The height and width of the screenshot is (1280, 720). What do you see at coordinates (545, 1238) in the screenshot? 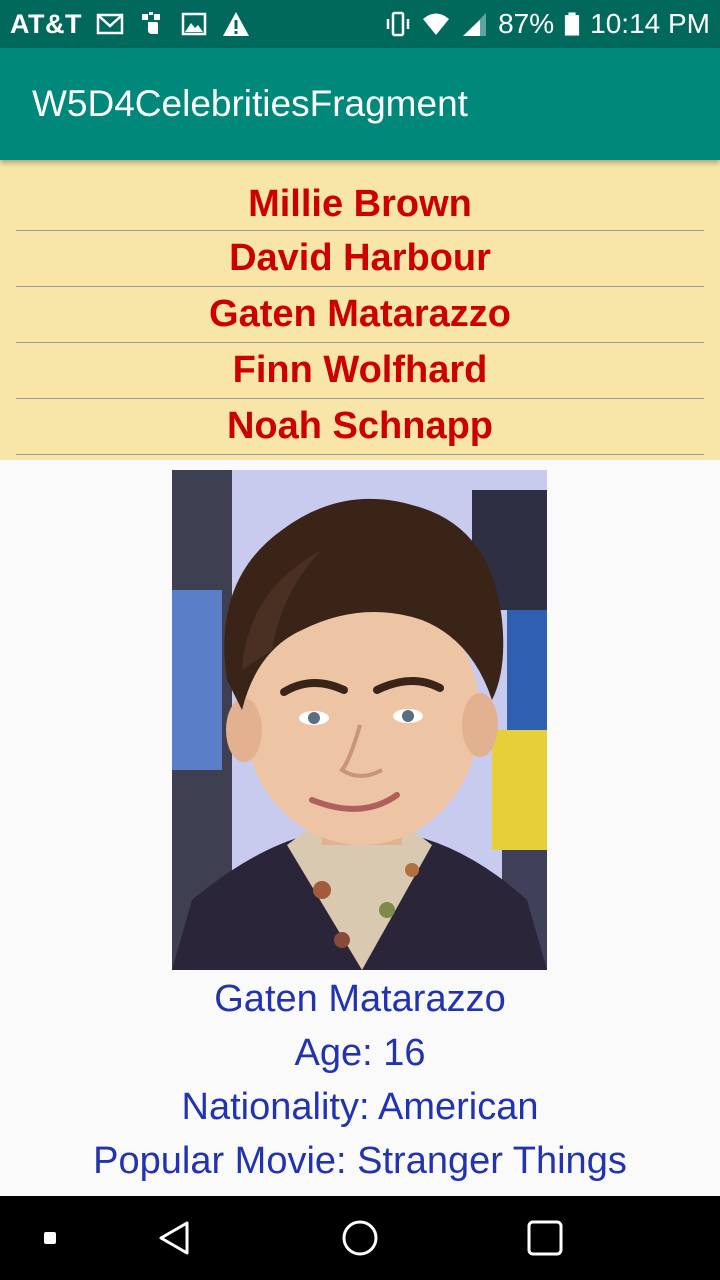
I see `overview-icon` at bounding box center [545, 1238].